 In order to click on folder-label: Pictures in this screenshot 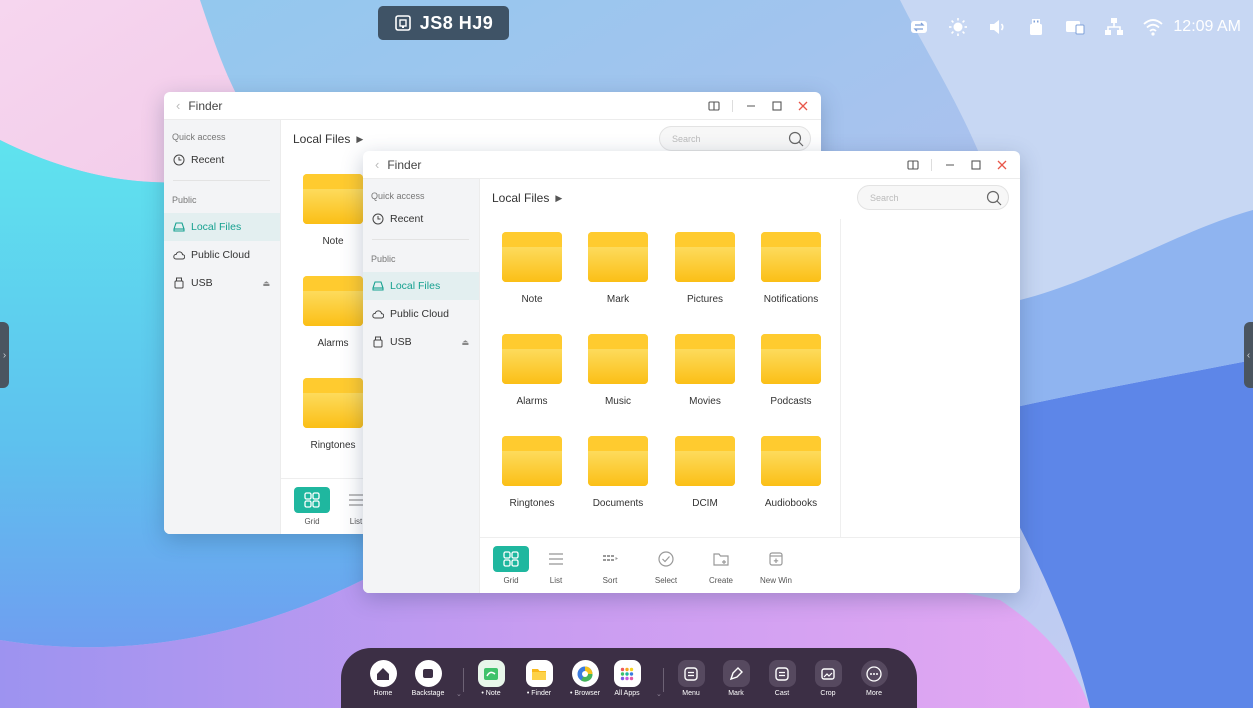, I will do `click(705, 299)`.